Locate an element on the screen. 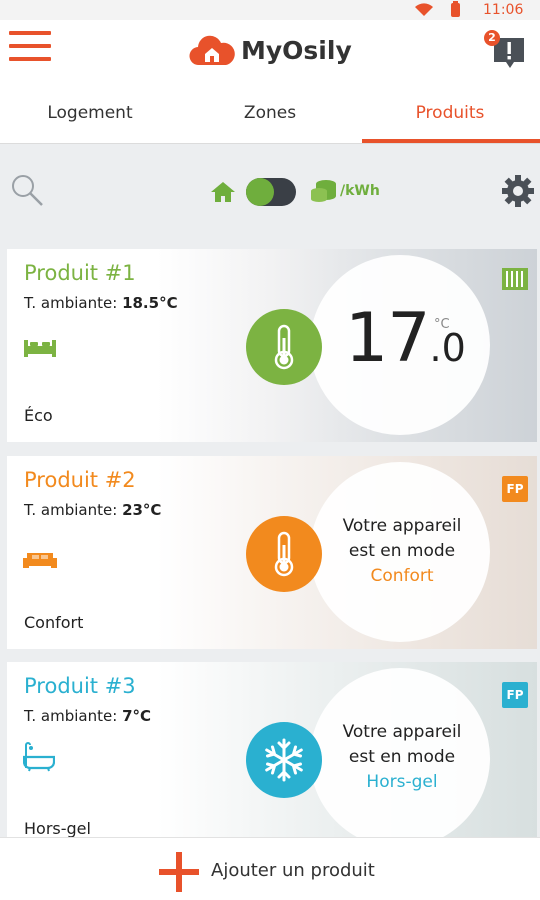 The width and height of the screenshot is (540, 900). status-bar: 11:06 is located at coordinates (270, 10).